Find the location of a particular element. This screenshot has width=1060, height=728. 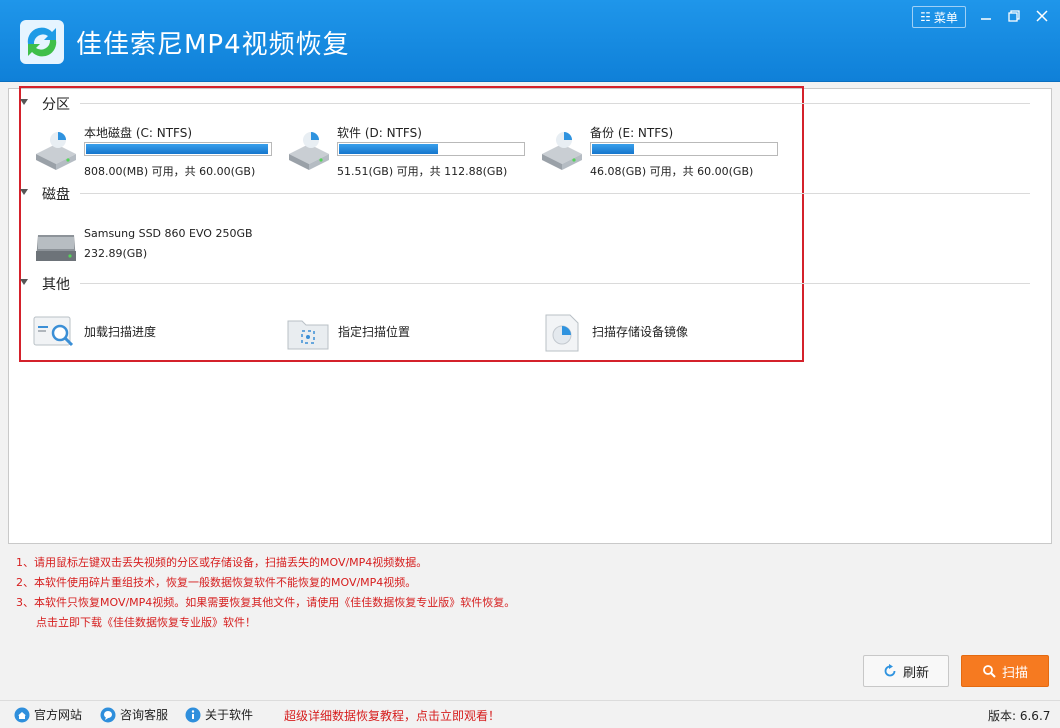

about-label: 关于软件 is located at coordinates (229, 715).